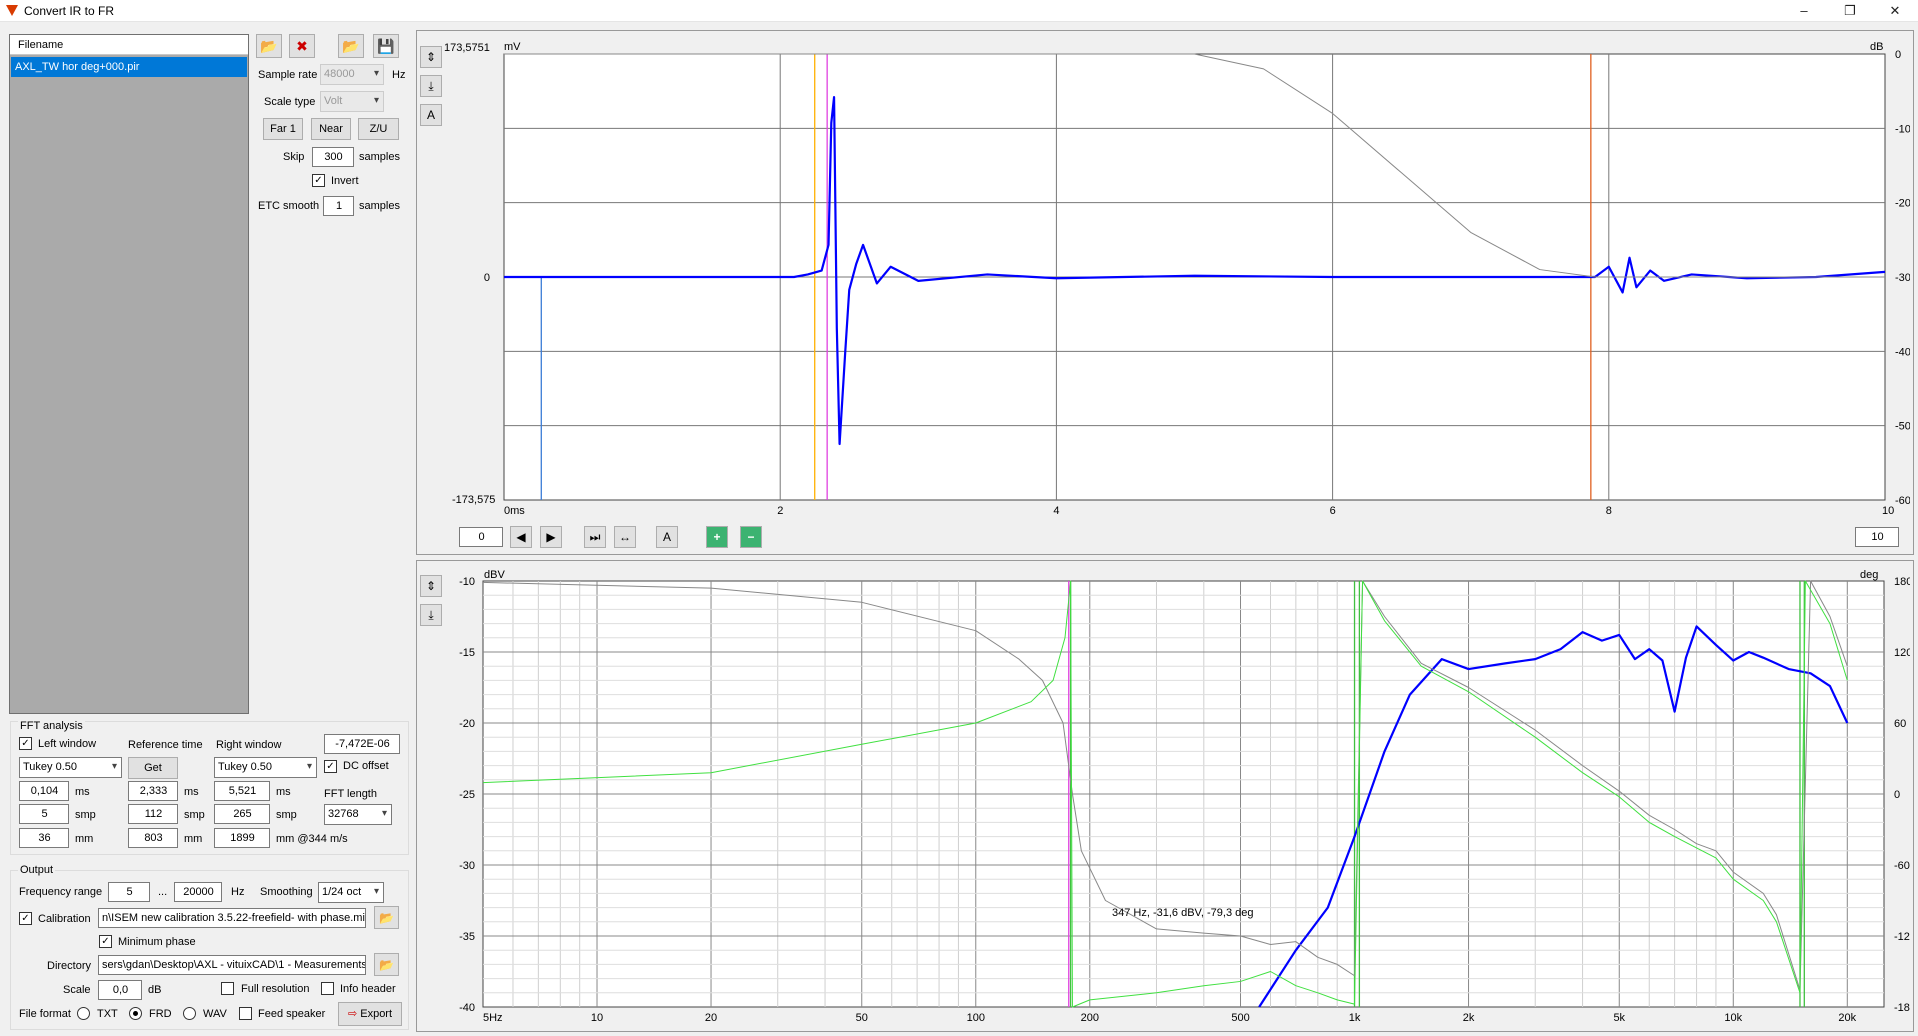 This screenshot has width=1918, height=1036. What do you see at coordinates (1170, 1018) in the screenshot?
I see `fr-x-ticks: 5Hz 10 20 50 100 200 500 1k 2k 5k 10k 20k` at bounding box center [1170, 1018].